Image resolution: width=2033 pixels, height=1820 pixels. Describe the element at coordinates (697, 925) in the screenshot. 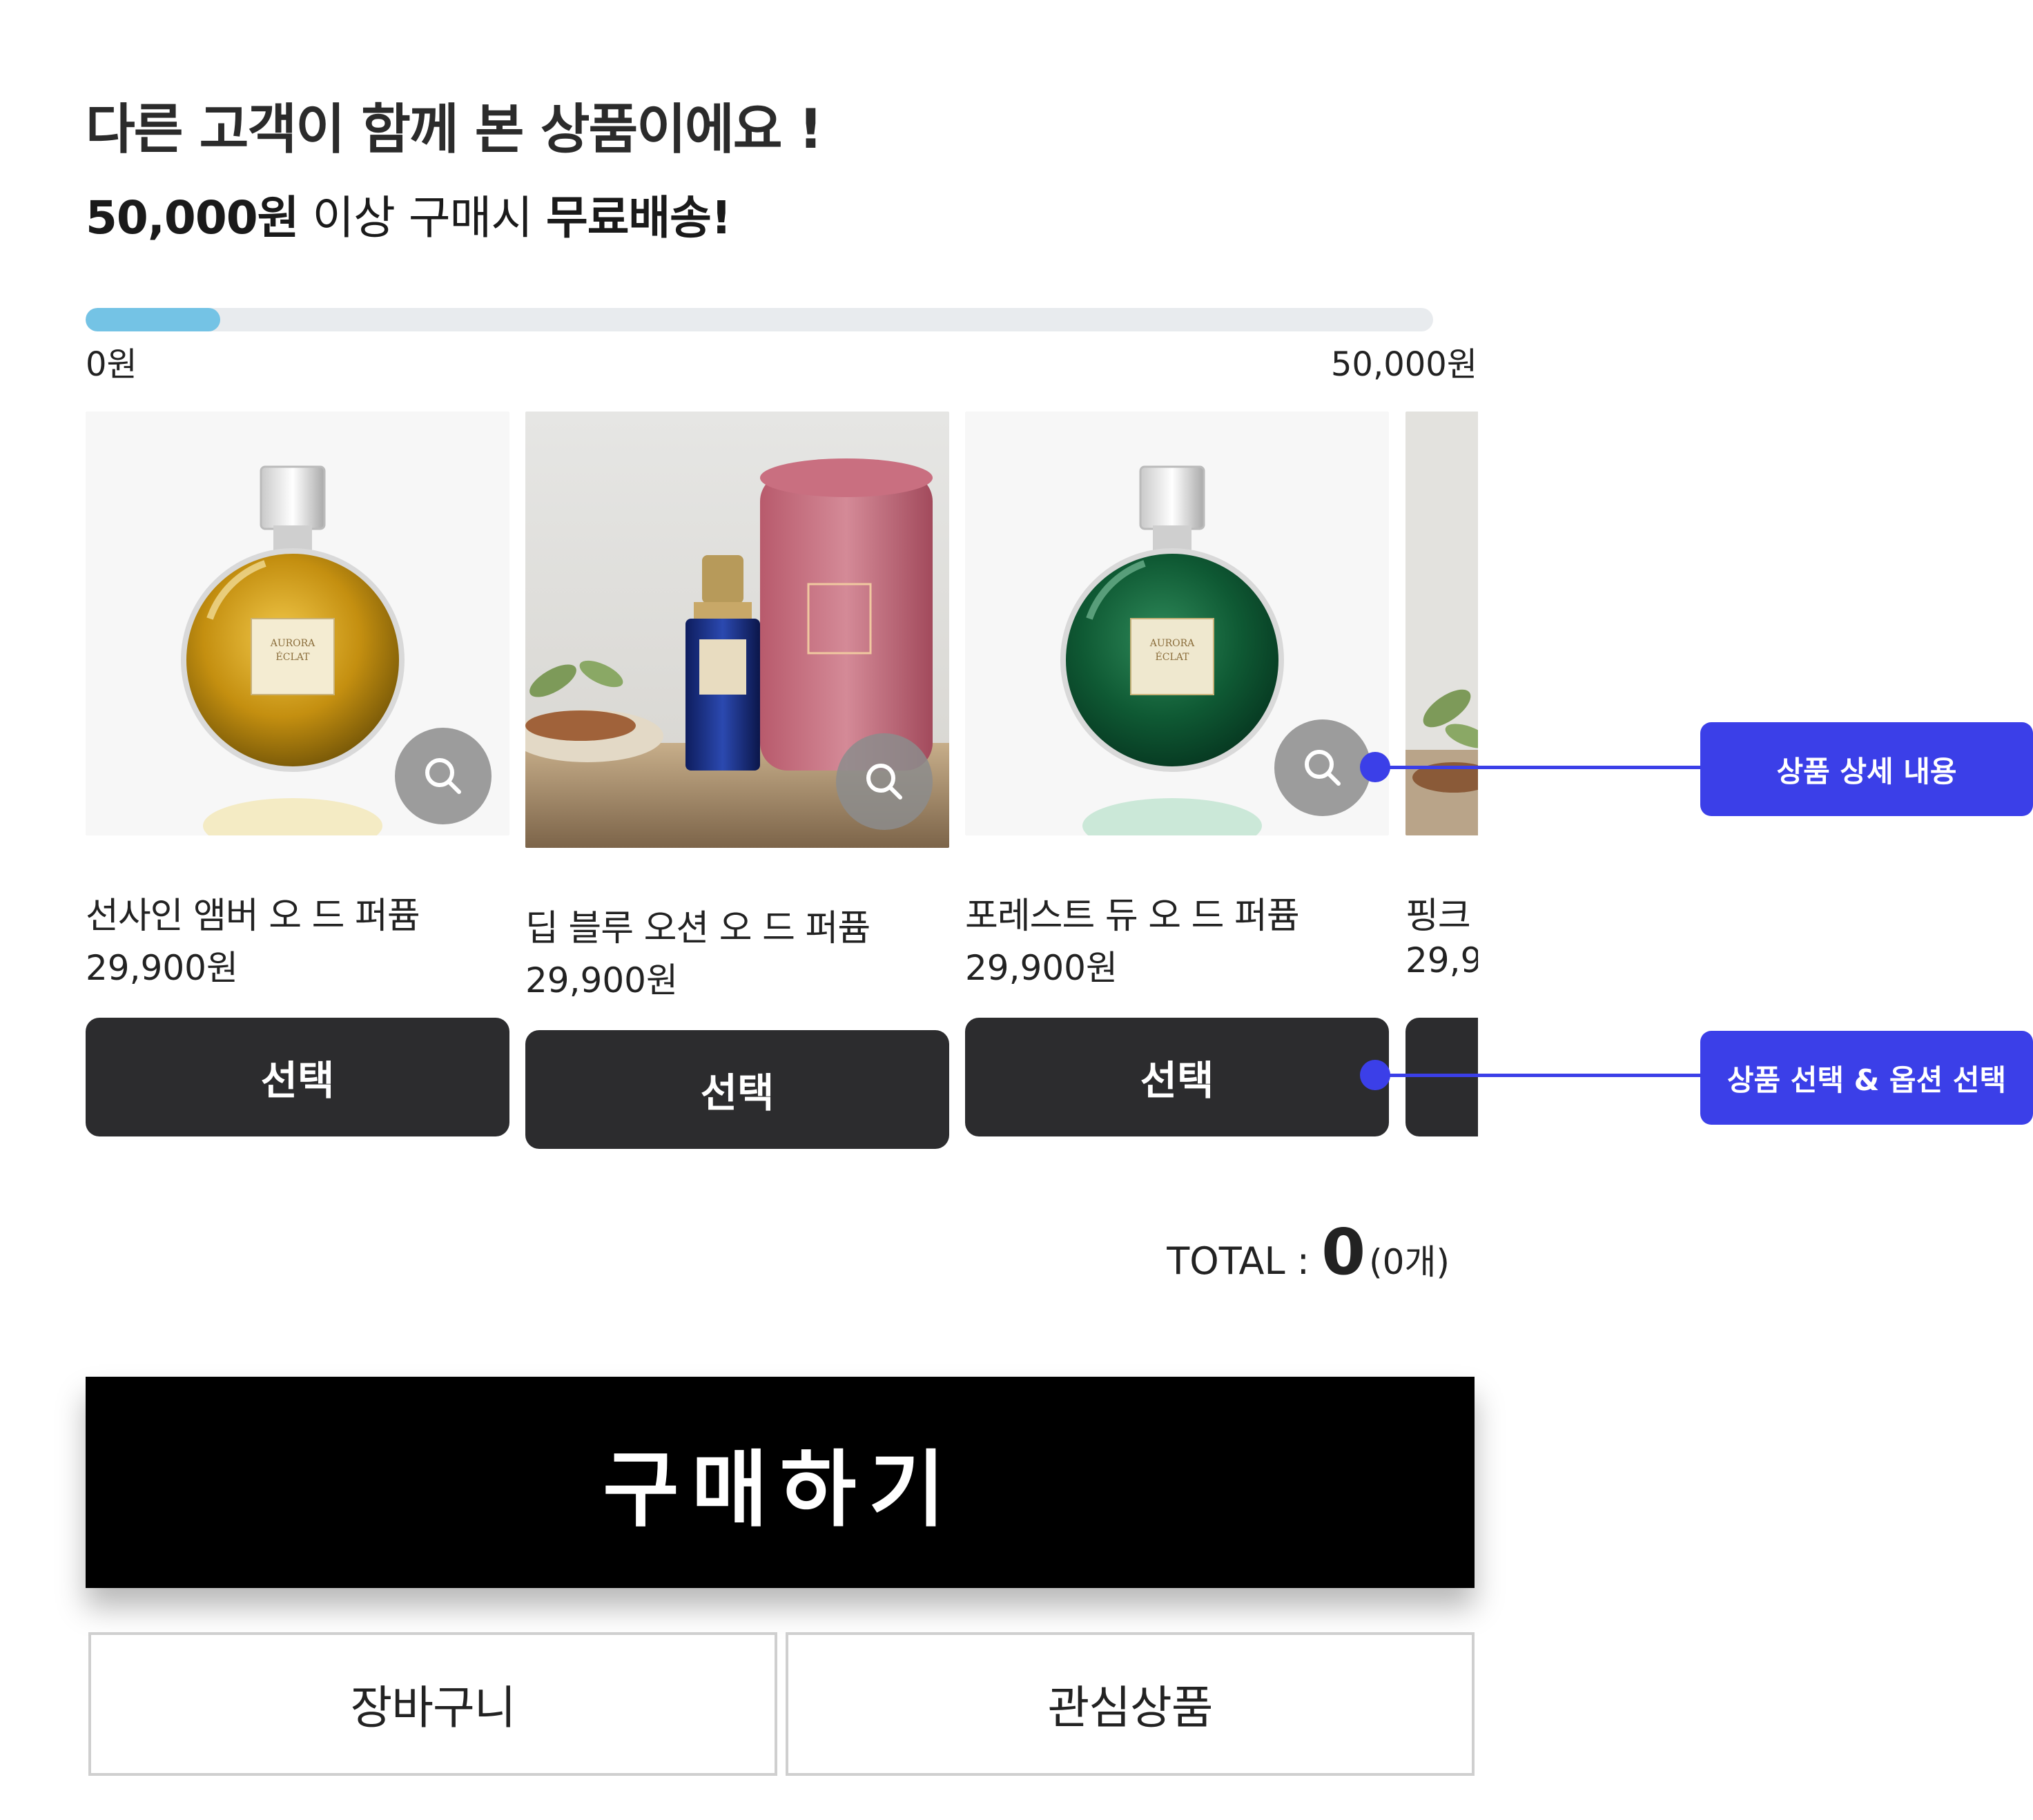

I see `product-name: 딥 블루 오션 오 드 퍼퓸` at that location.